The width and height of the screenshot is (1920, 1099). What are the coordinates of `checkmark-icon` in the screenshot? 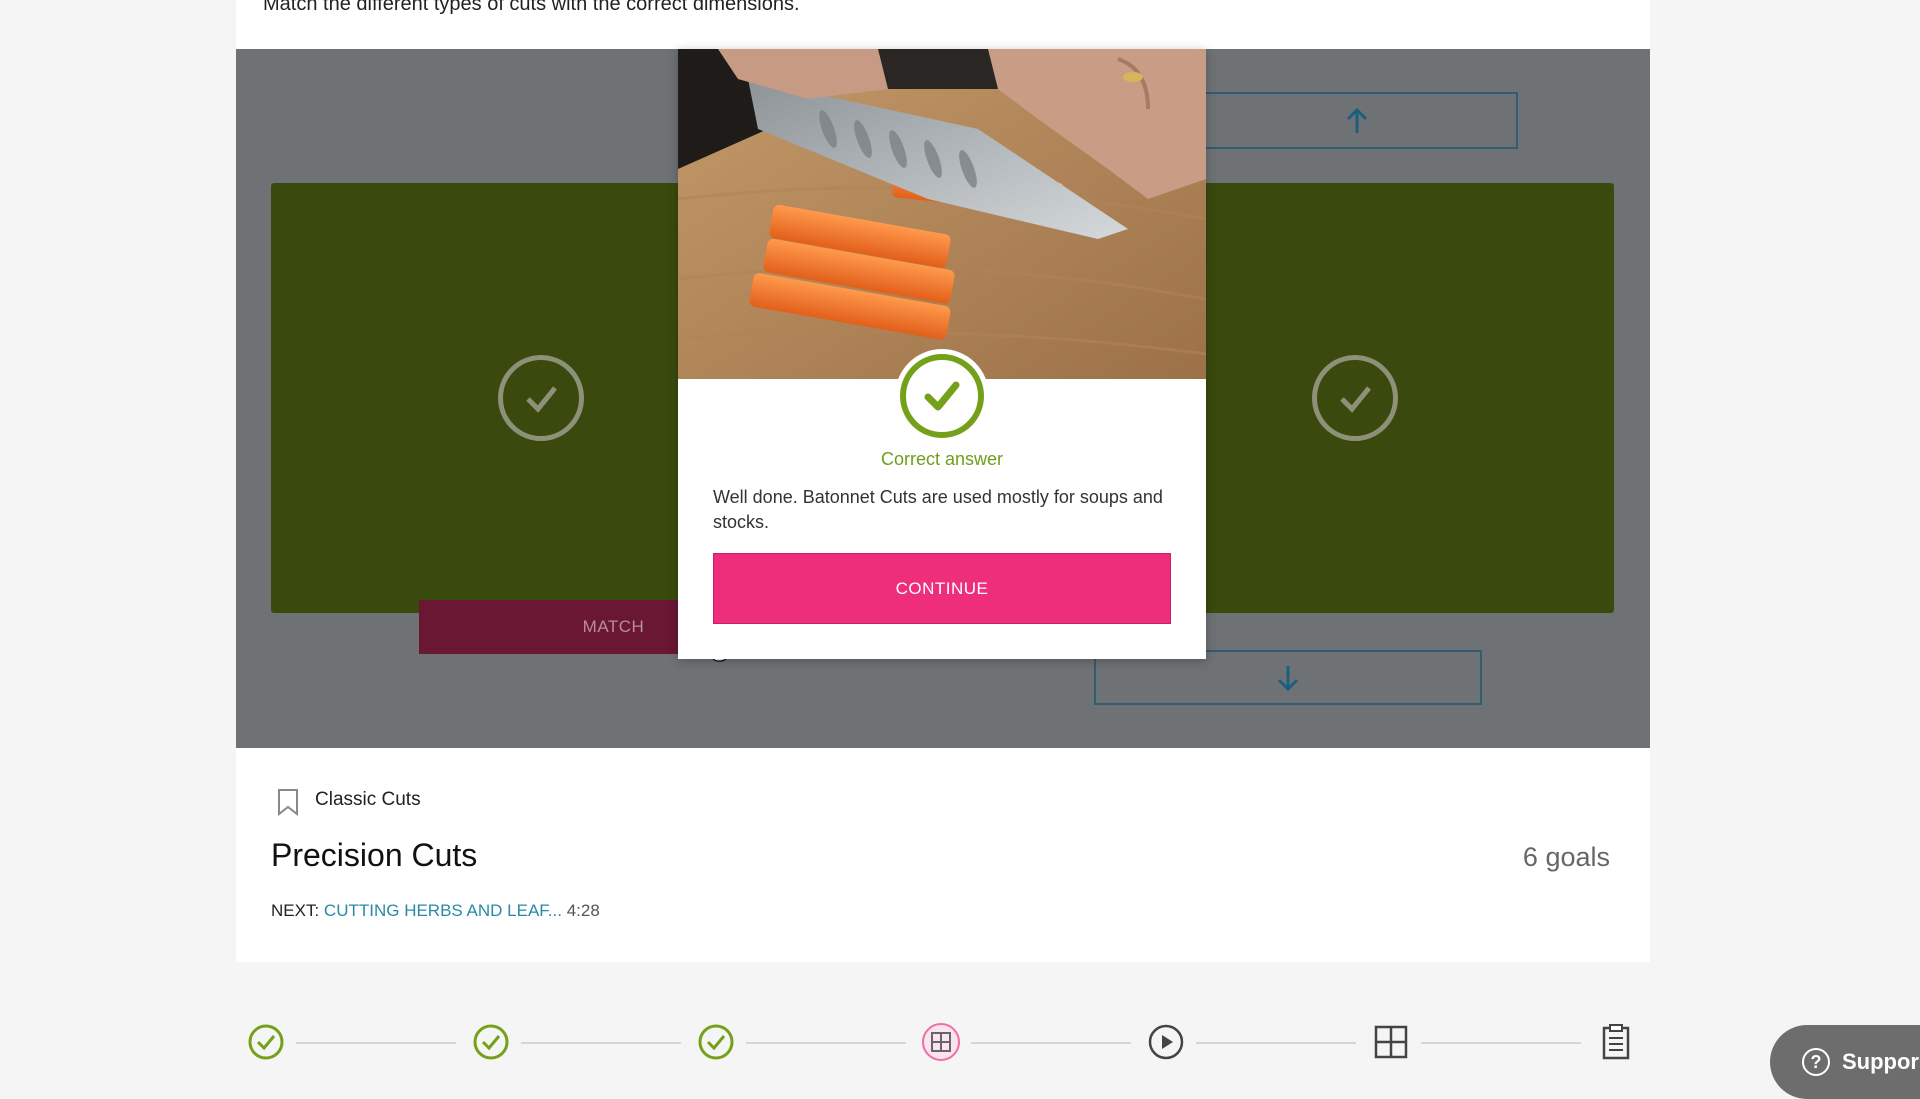 It's located at (942, 396).